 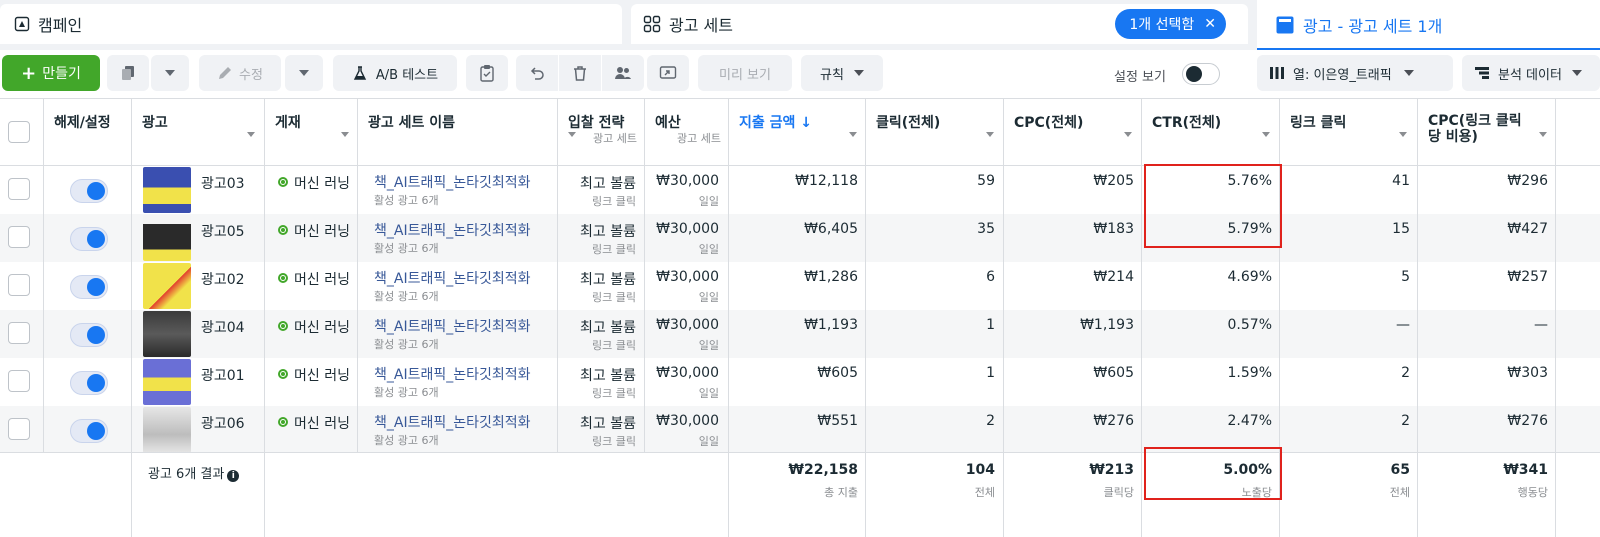 What do you see at coordinates (990, 373) in the screenshot?
I see `clicks: 1` at bounding box center [990, 373].